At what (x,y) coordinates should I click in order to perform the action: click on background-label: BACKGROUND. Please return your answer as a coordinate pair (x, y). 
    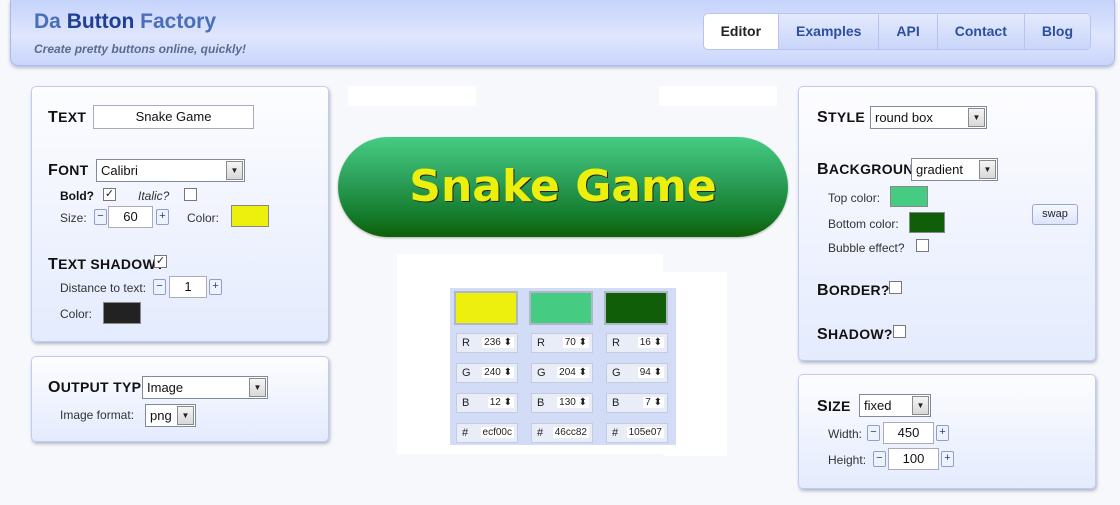
    Looking at the image, I should click on (871, 169).